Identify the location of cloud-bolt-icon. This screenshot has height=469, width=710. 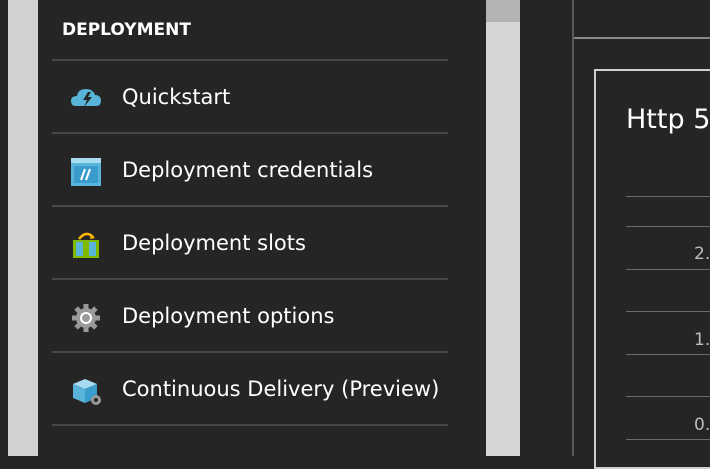
(86, 98).